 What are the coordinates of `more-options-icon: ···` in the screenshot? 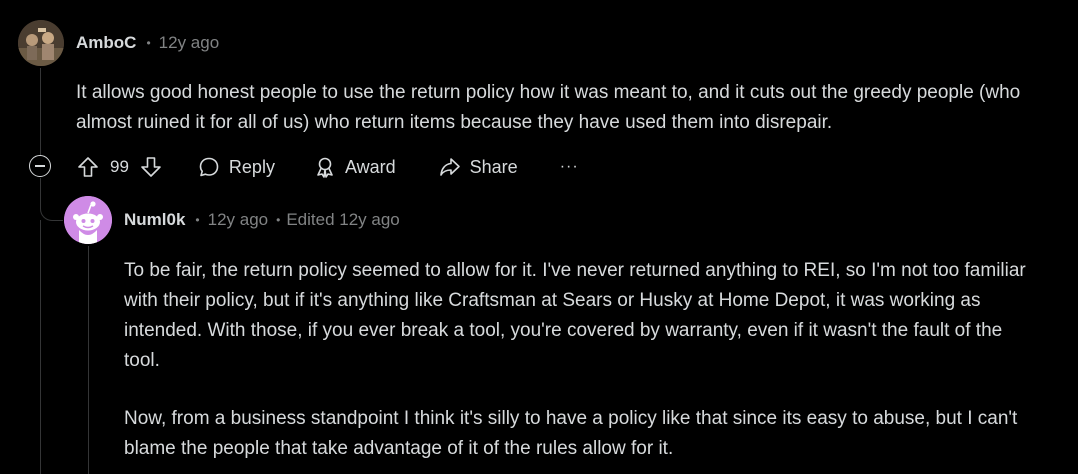 It's located at (569, 166).